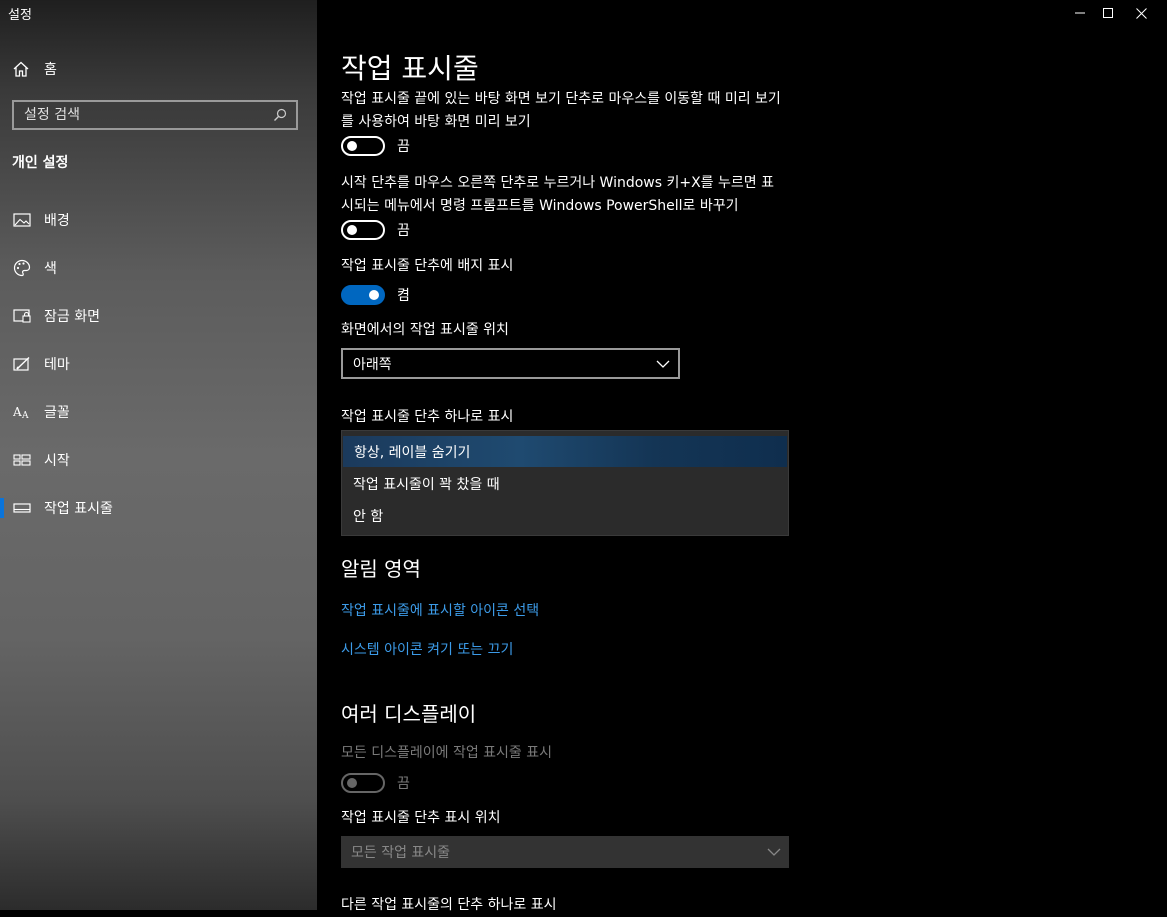  Describe the element at coordinates (158, 508) in the screenshot. I see `sidebar-item-taskbar: 작업 표시줄` at that location.